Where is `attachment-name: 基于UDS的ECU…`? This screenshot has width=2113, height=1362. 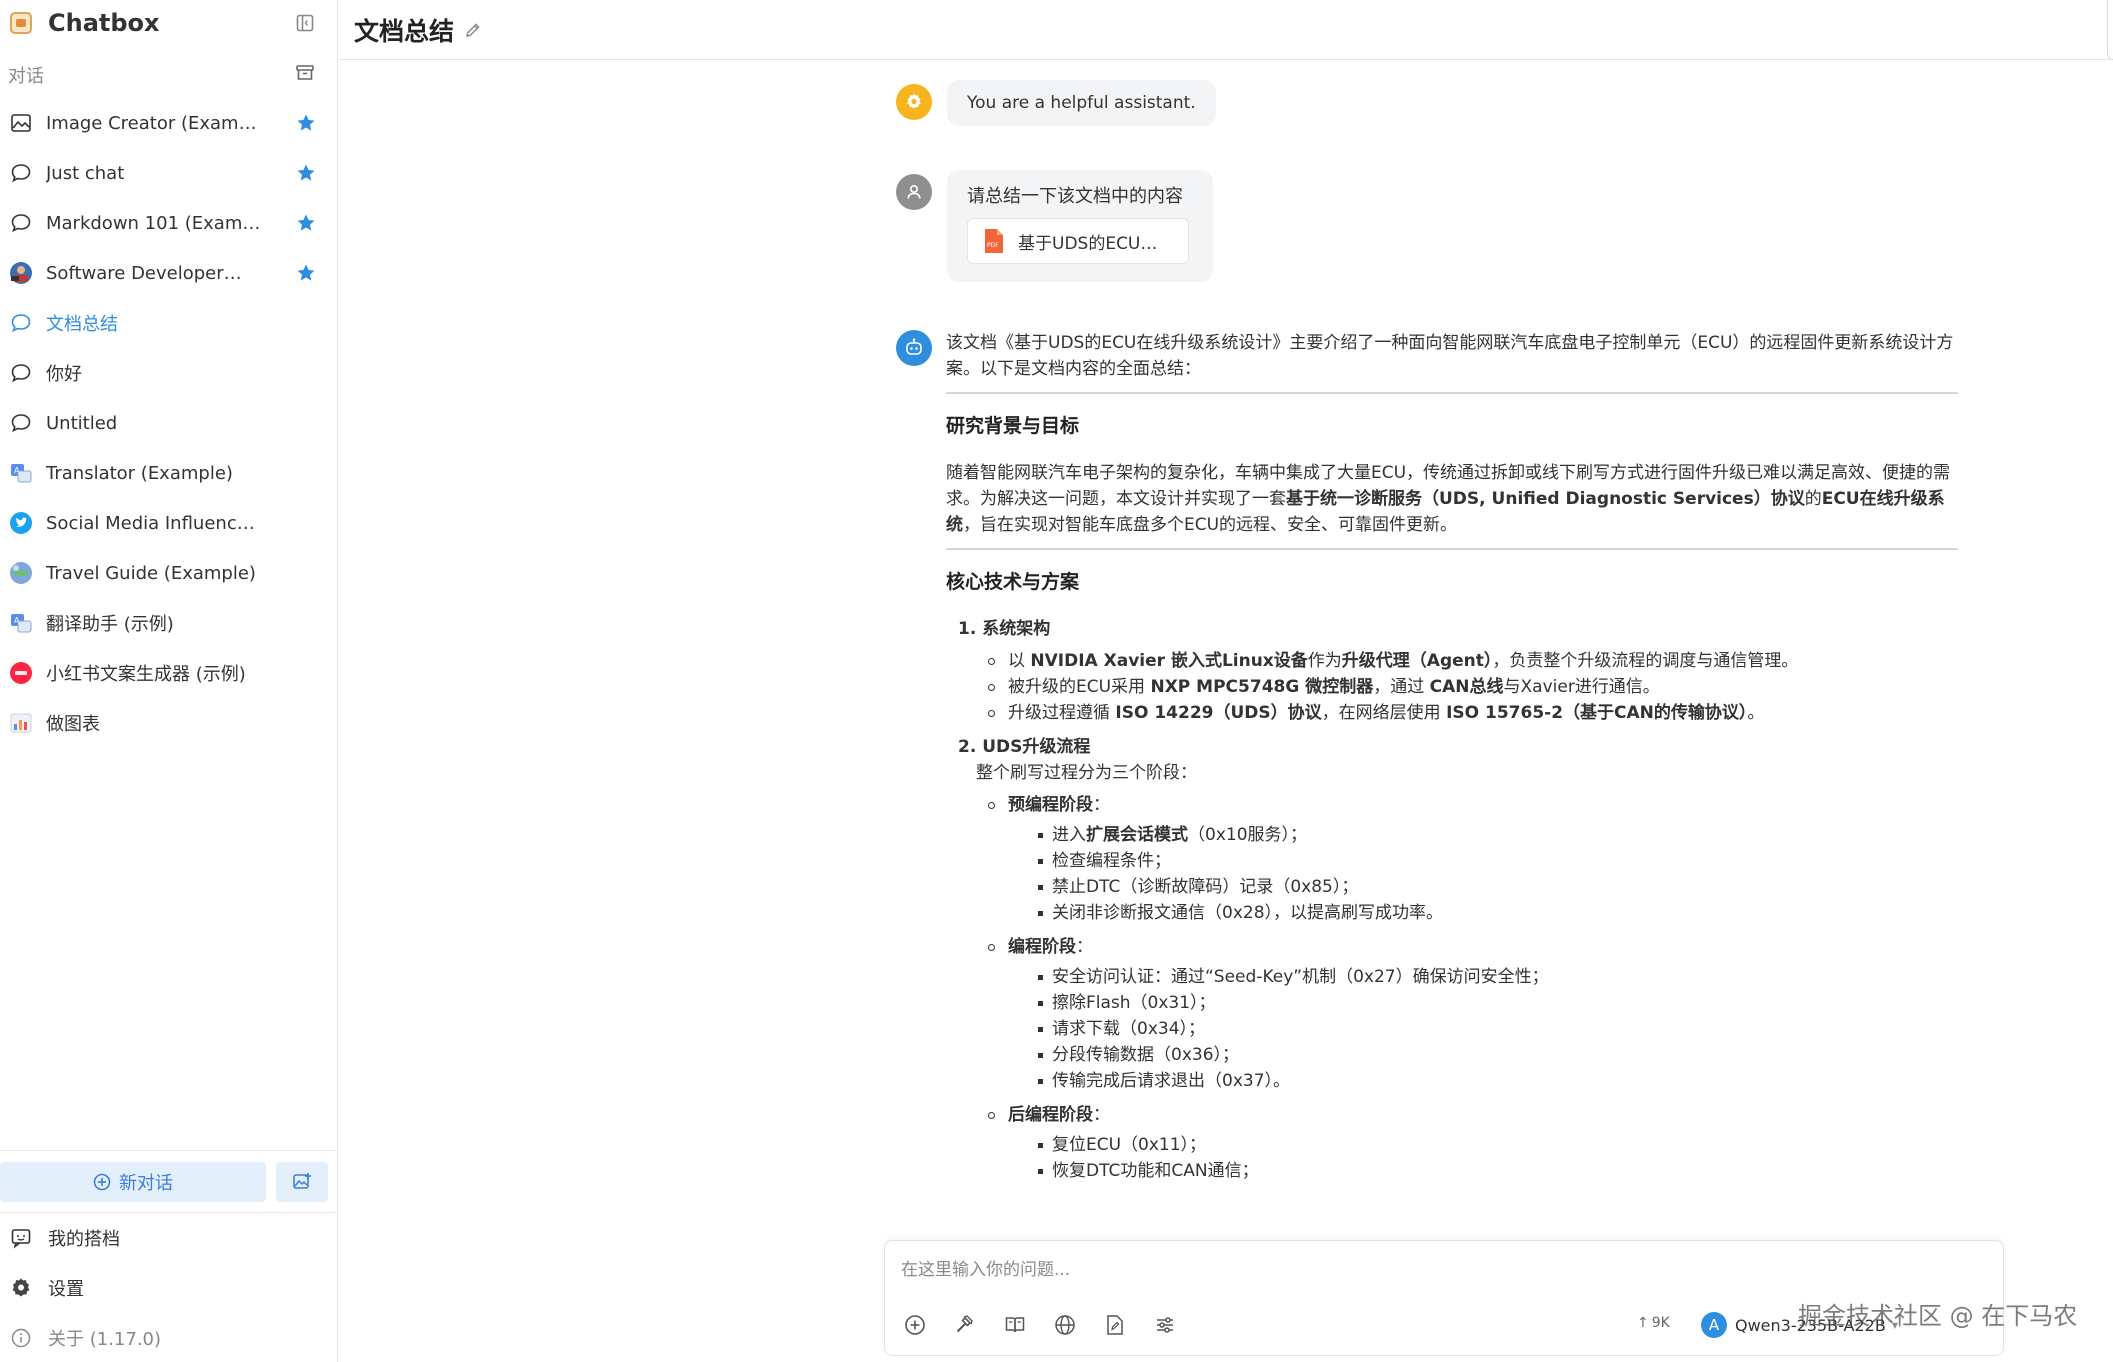 attachment-name: 基于UDS的ECU… is located at coordinates (1088, 243).